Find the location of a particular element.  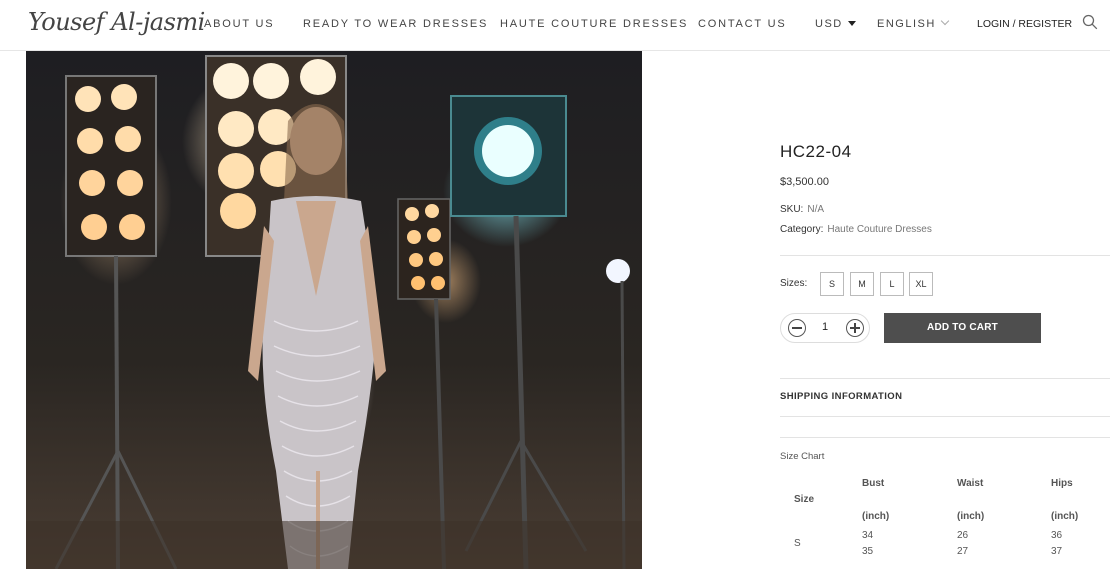

waist-value: 26 is located at coordinates (963, 535).